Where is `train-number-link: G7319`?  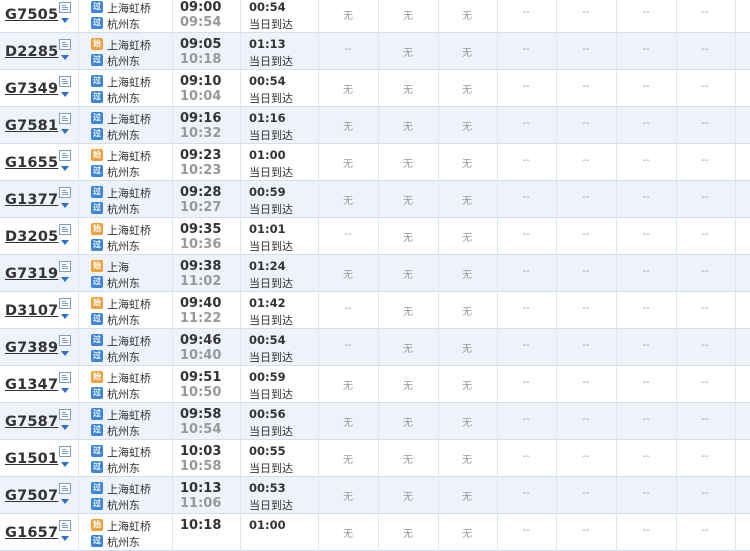
train-number-link: G7319 is located at coordinates (31, 274).